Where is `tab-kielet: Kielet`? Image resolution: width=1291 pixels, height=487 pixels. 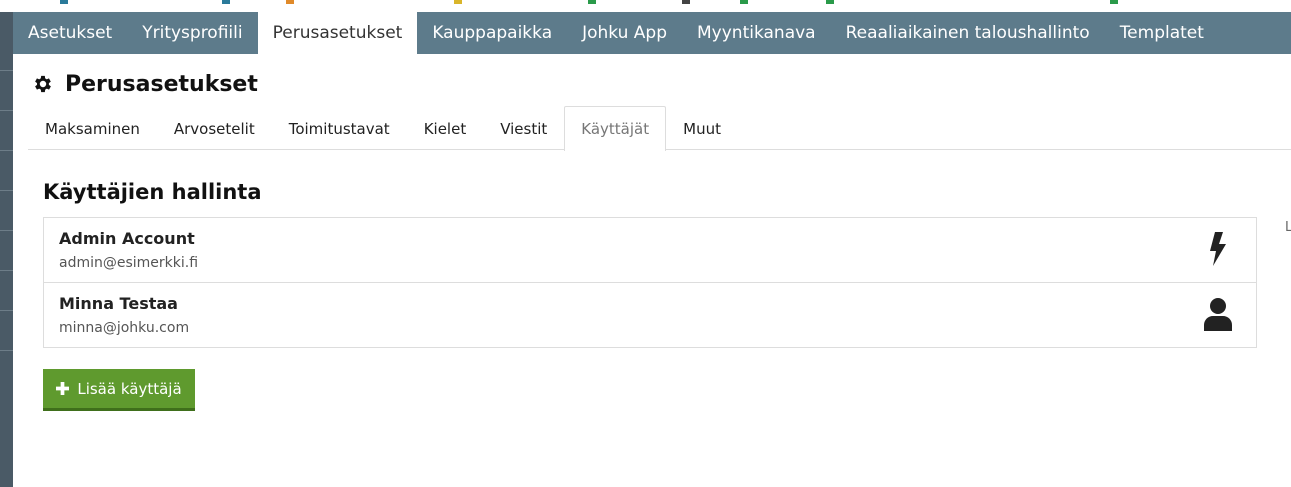 tab-kielet: Kielet is located at coordinates (445, 128).